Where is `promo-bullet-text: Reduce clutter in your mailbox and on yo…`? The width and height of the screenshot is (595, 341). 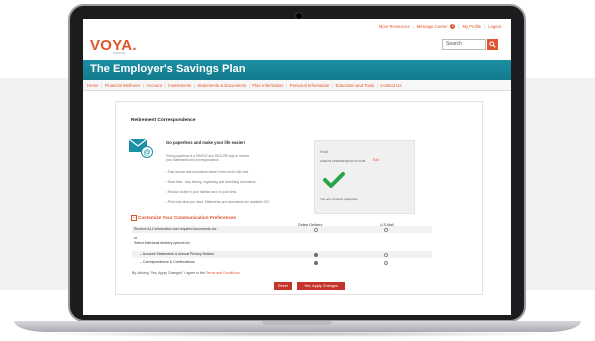 promo-bullet-text: Reduce clutter in your mailbox and on yo… is located at coordinates (203, 192).